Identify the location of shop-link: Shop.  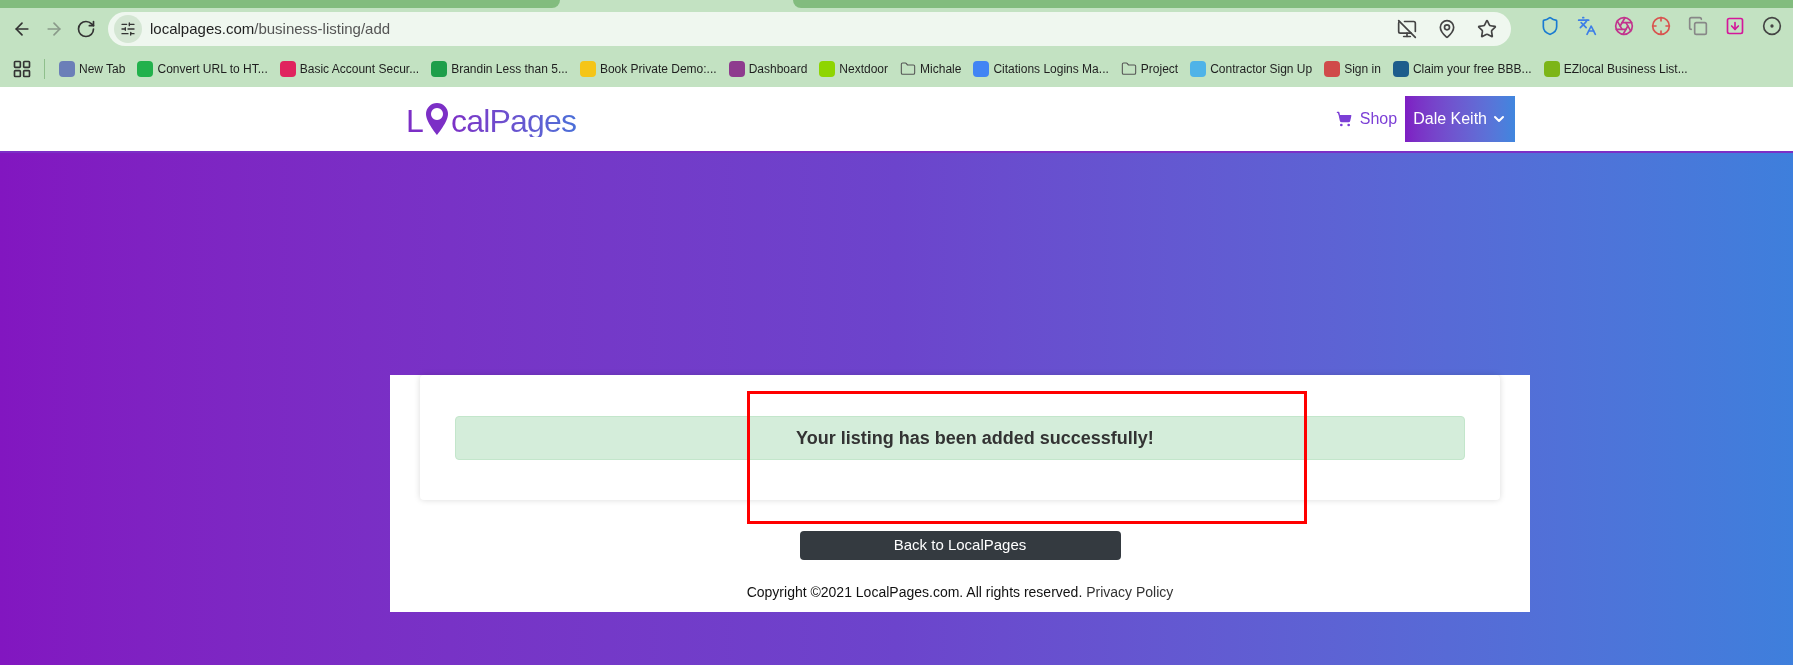
(1366, 119).